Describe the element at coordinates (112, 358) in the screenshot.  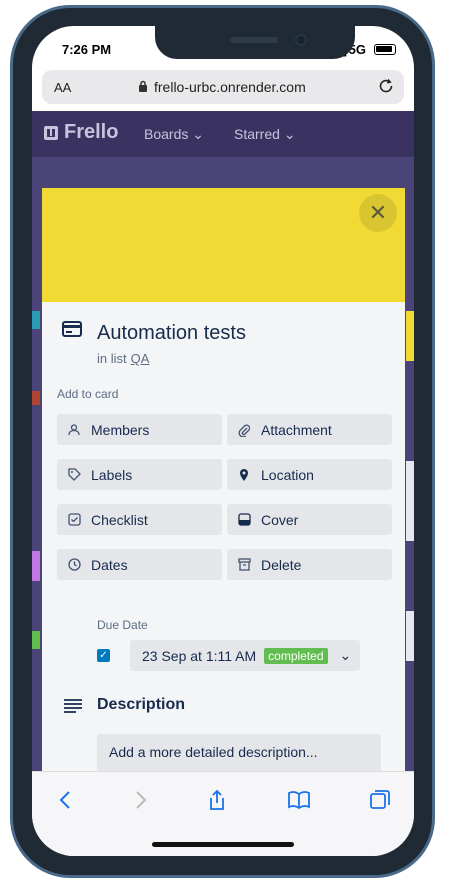
I see `in-list-label: in list` at that location.